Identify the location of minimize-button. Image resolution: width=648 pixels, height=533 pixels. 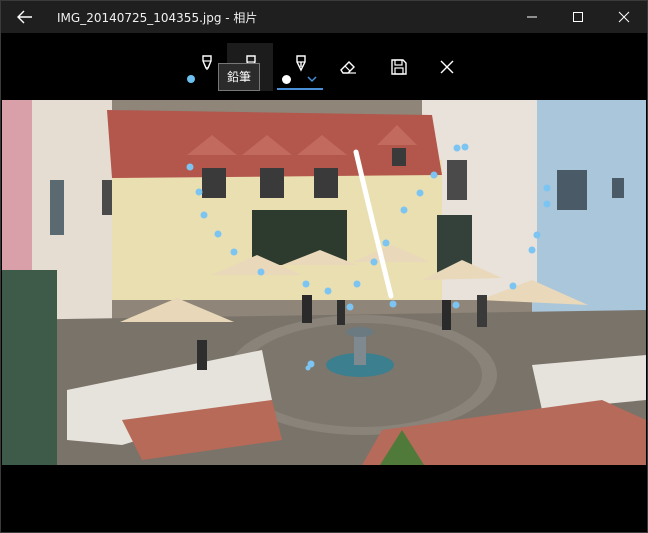
(532, 17).